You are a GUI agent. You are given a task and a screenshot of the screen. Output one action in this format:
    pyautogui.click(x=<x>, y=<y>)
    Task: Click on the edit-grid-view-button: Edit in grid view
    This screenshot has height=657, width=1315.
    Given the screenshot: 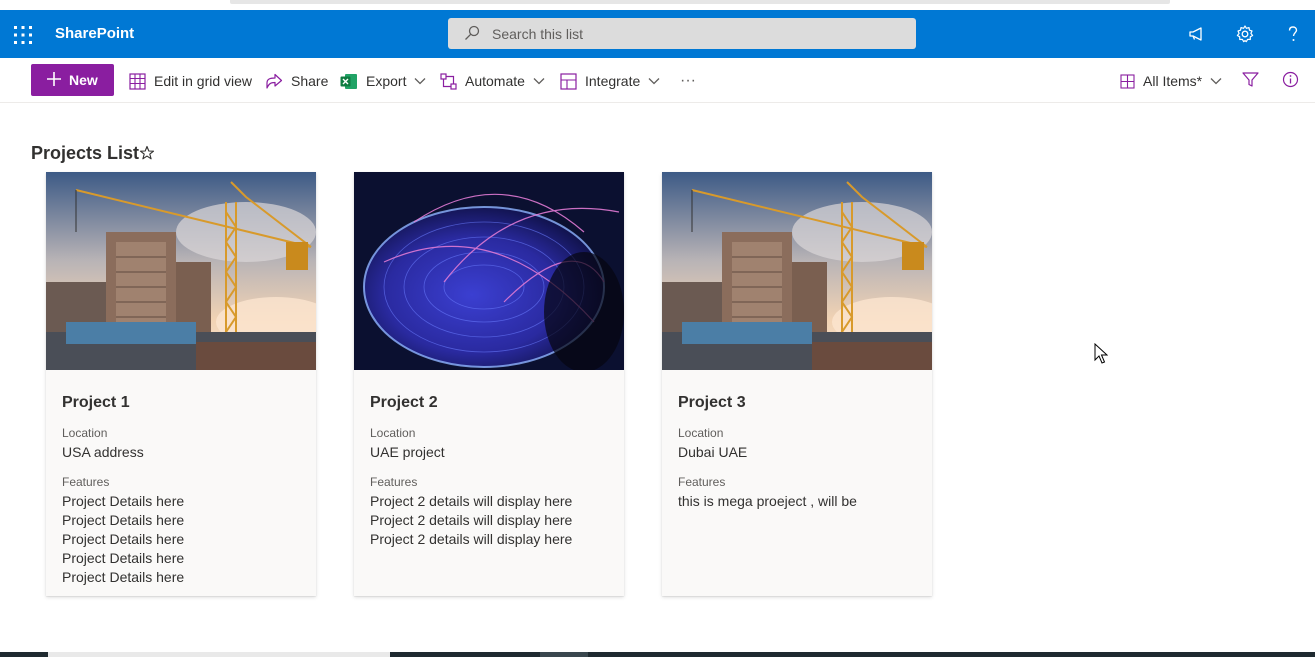 What is the action you would take?
    pyautogui.click(x=190, y=81)
    